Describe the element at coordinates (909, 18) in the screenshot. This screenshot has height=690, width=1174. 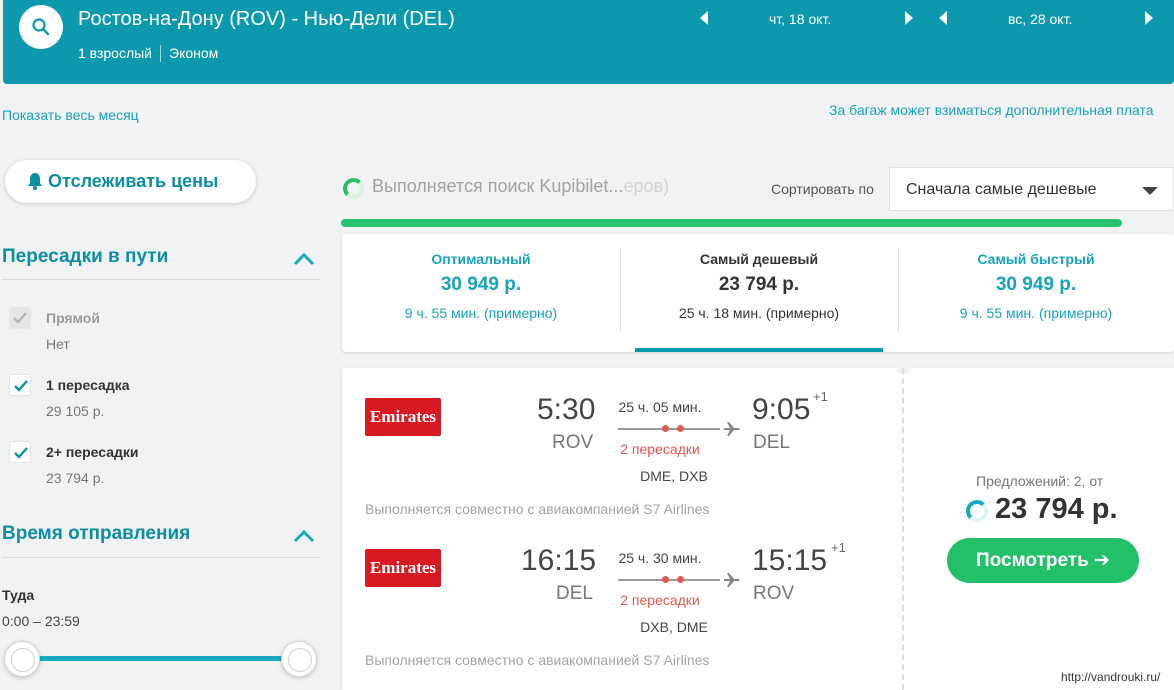
I see `depart-next-arrow-icon` at that location.